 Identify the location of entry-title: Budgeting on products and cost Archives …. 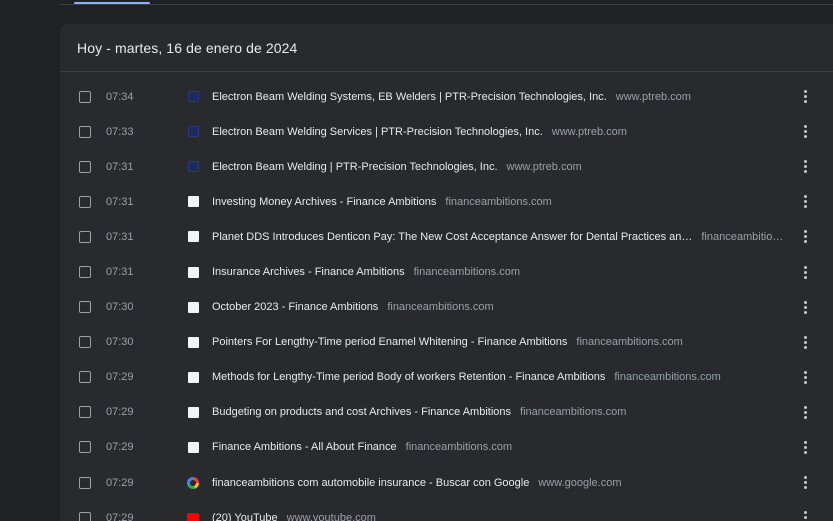
(361, 412).